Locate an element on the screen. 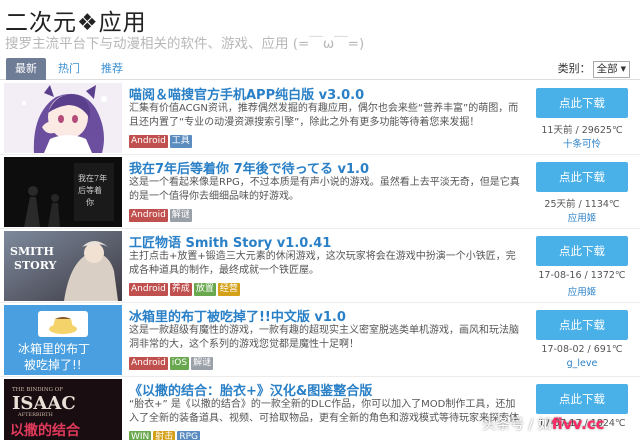 The width and height of the screenshot is (640, 440). item-title: 工匠物语 Smith Story v1.0.41 is located at coordinates (230, 241).